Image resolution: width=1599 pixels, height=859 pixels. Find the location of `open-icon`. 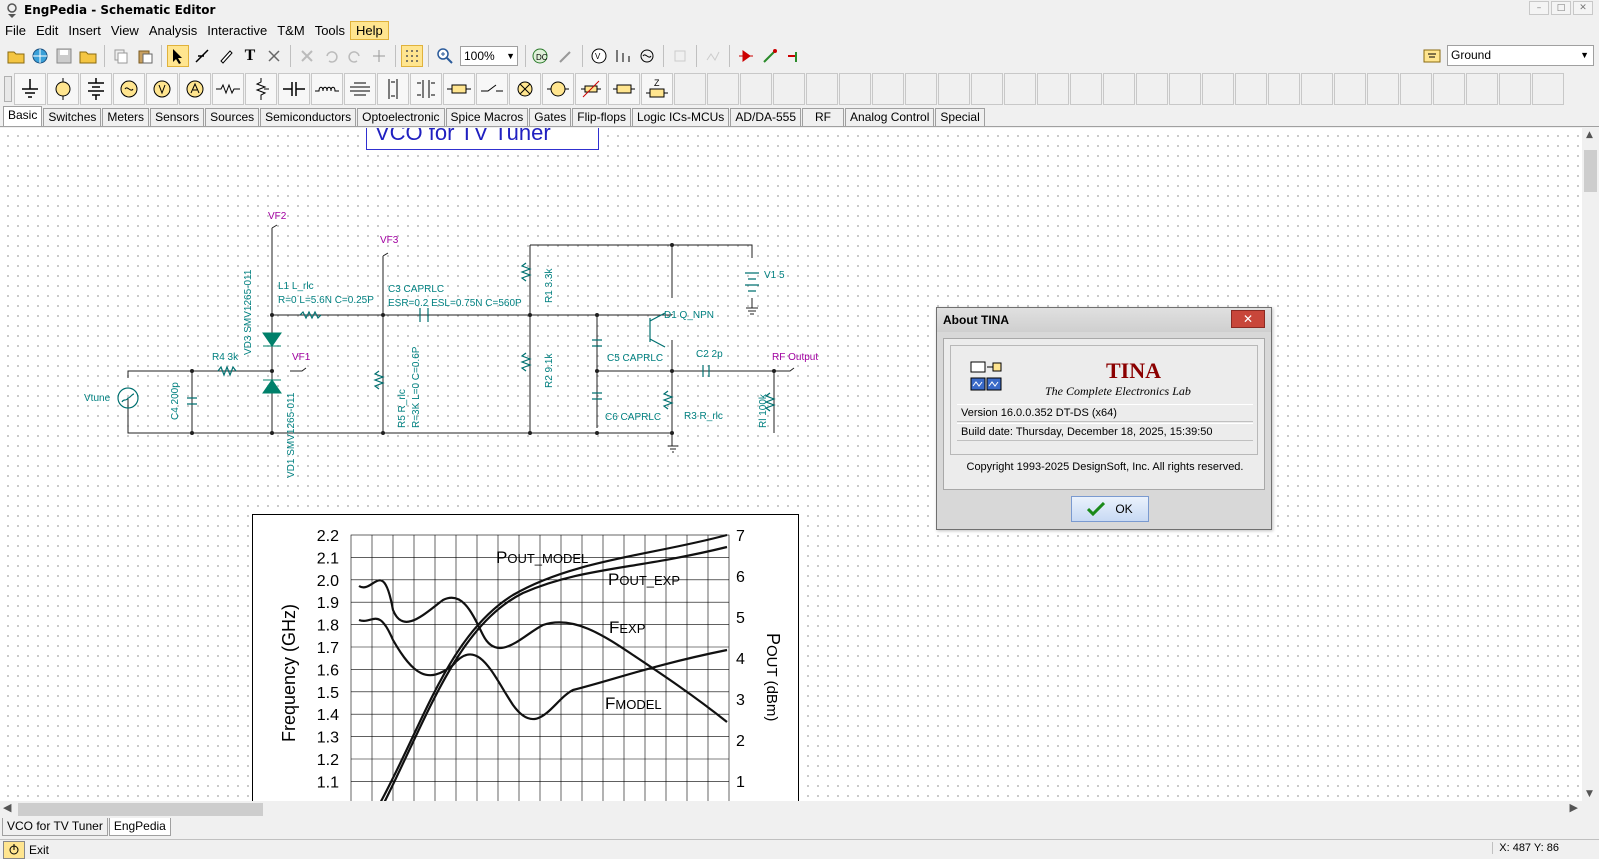

open-icon is located at coordinates (16, 56).